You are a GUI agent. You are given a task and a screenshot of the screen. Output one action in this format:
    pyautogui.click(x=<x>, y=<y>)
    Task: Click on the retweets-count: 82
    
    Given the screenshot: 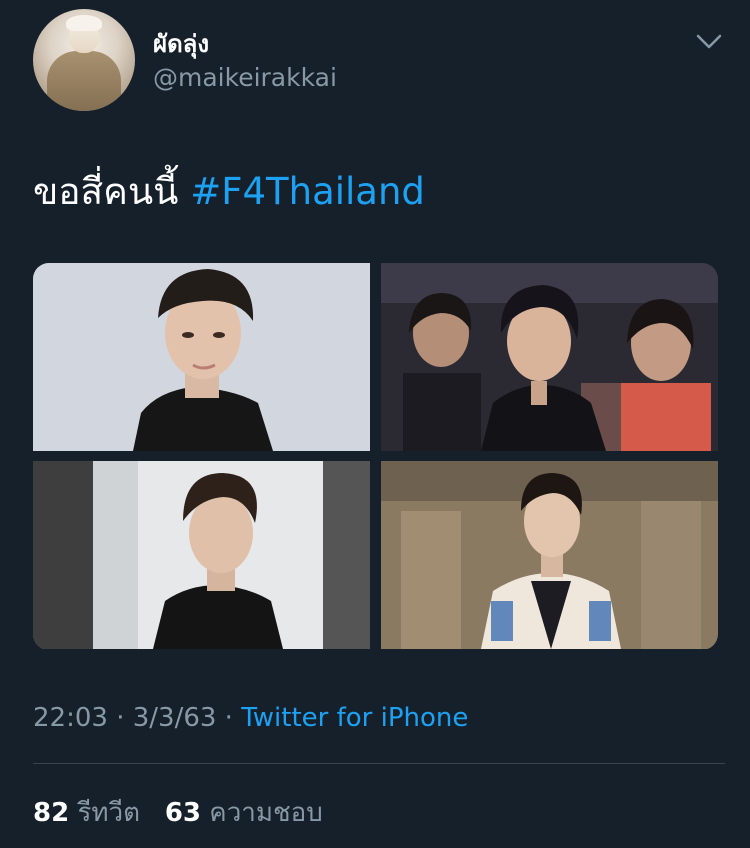 What is the action you would take?
    pyautogui.click(x=51, y=813)
    